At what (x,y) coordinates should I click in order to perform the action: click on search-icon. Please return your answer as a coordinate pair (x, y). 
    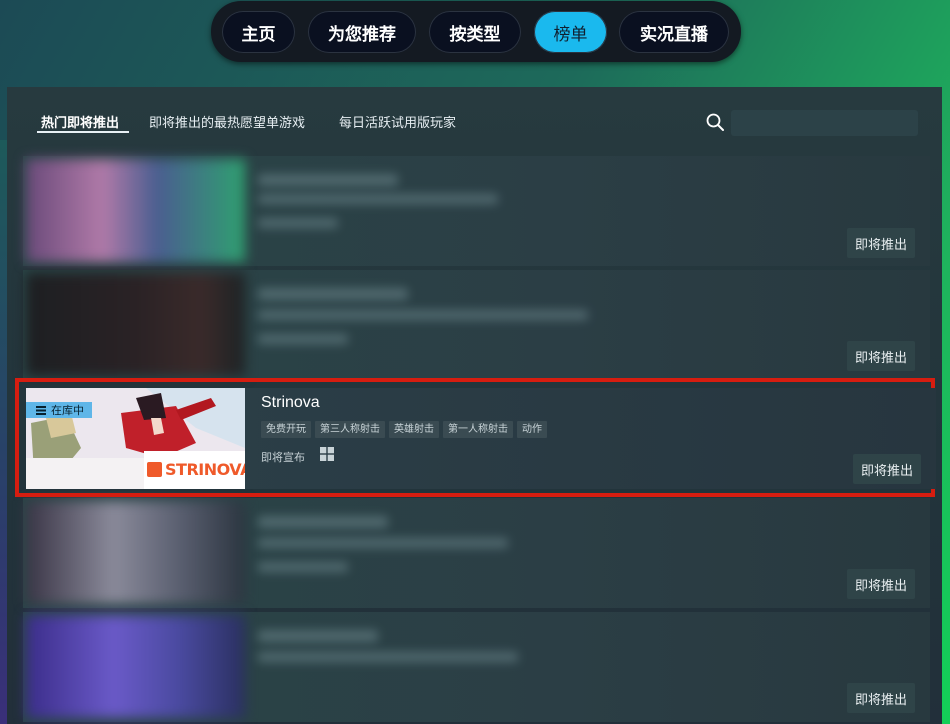
    Looking at the image, I should click on (715, 122).